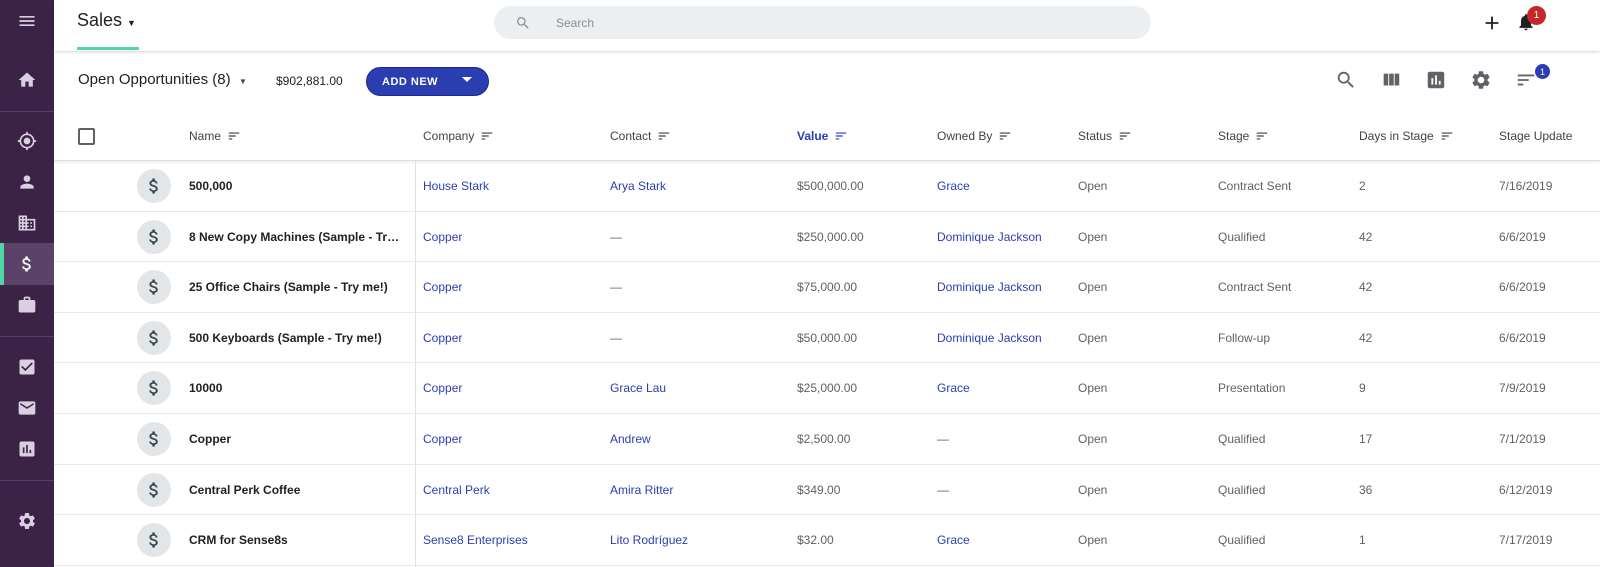 The width and height of the screenshot is (1600, 567). What do you see at coordinates (1406, 136) in the screenshot?
I see `column-header-days-in-stage: Days in Stage` at bounding box center [1406, 136].